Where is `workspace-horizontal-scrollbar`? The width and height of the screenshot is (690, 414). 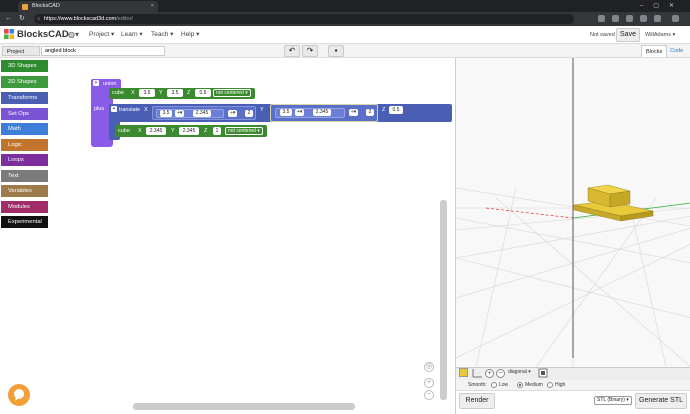 workspace-horizontal-scrollbar is located at coordinates (244, 406).